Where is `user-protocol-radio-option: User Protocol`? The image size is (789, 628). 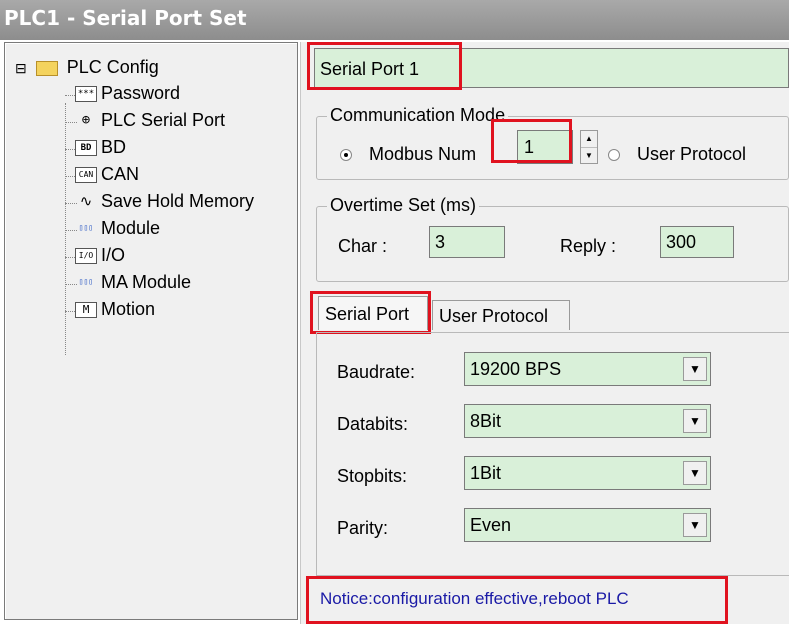
user-protocol-radio-option: User Protocol is located at coordinates (677, 154).